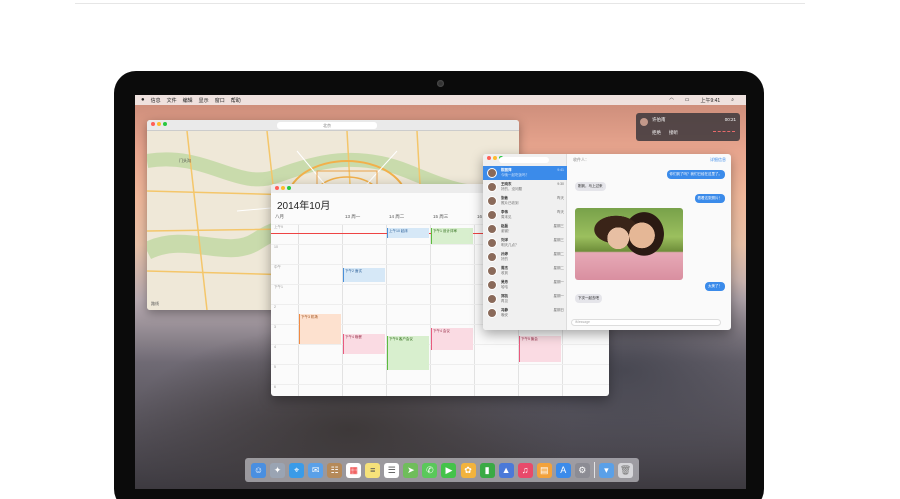 This screenshot has width=900, height=499. Describe the element at coordinates (673, 133) in the screenshot. I see `accept-button: 接听` at that location.